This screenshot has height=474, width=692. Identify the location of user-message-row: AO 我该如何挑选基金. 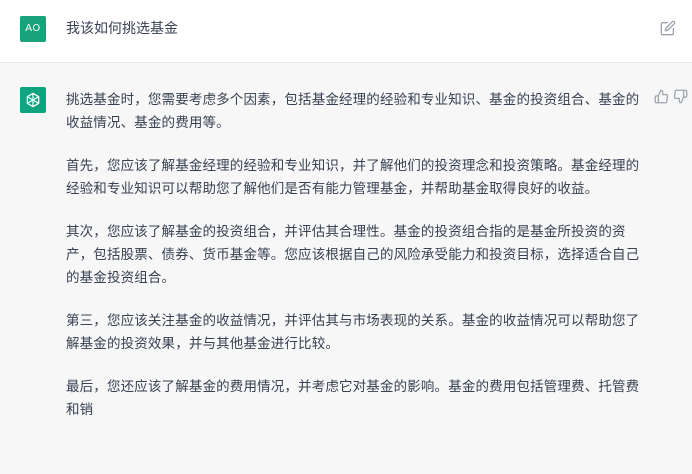
(346, 31).